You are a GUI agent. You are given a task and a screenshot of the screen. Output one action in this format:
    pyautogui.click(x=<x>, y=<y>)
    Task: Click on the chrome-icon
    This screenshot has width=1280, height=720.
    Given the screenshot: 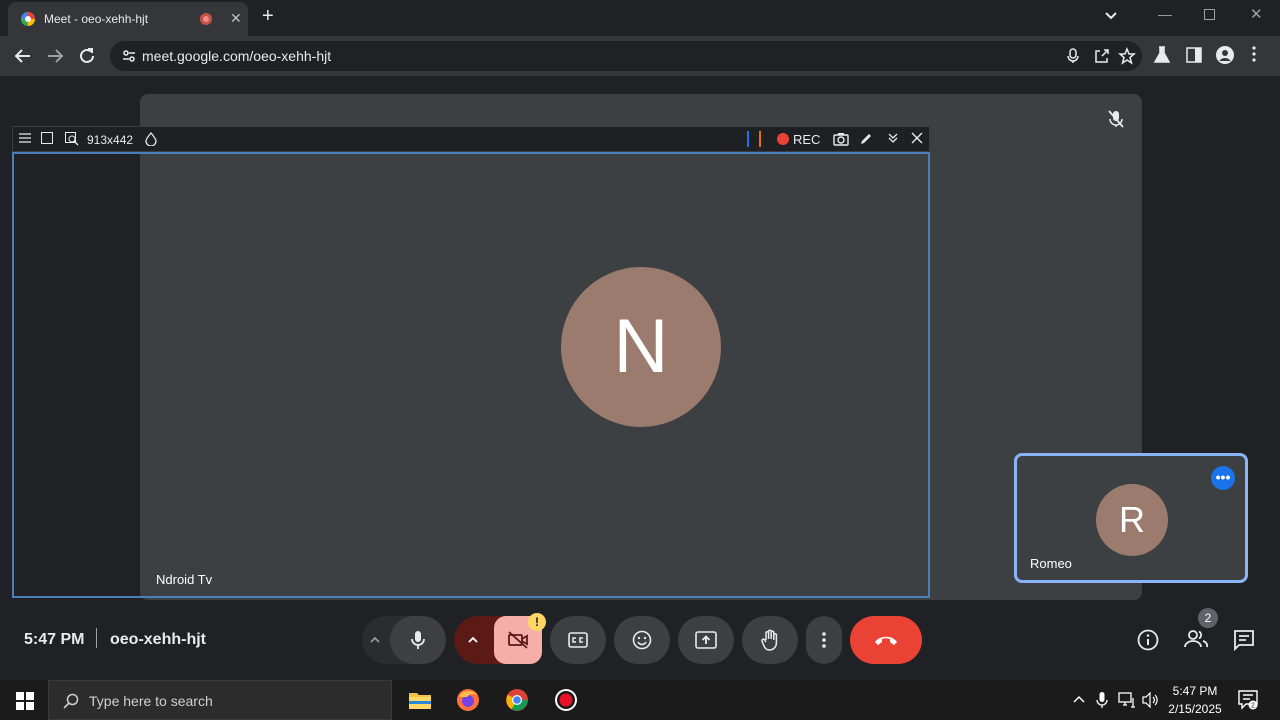 What is the action you would take?
    pyautogui.click(x=517, y=700)
    